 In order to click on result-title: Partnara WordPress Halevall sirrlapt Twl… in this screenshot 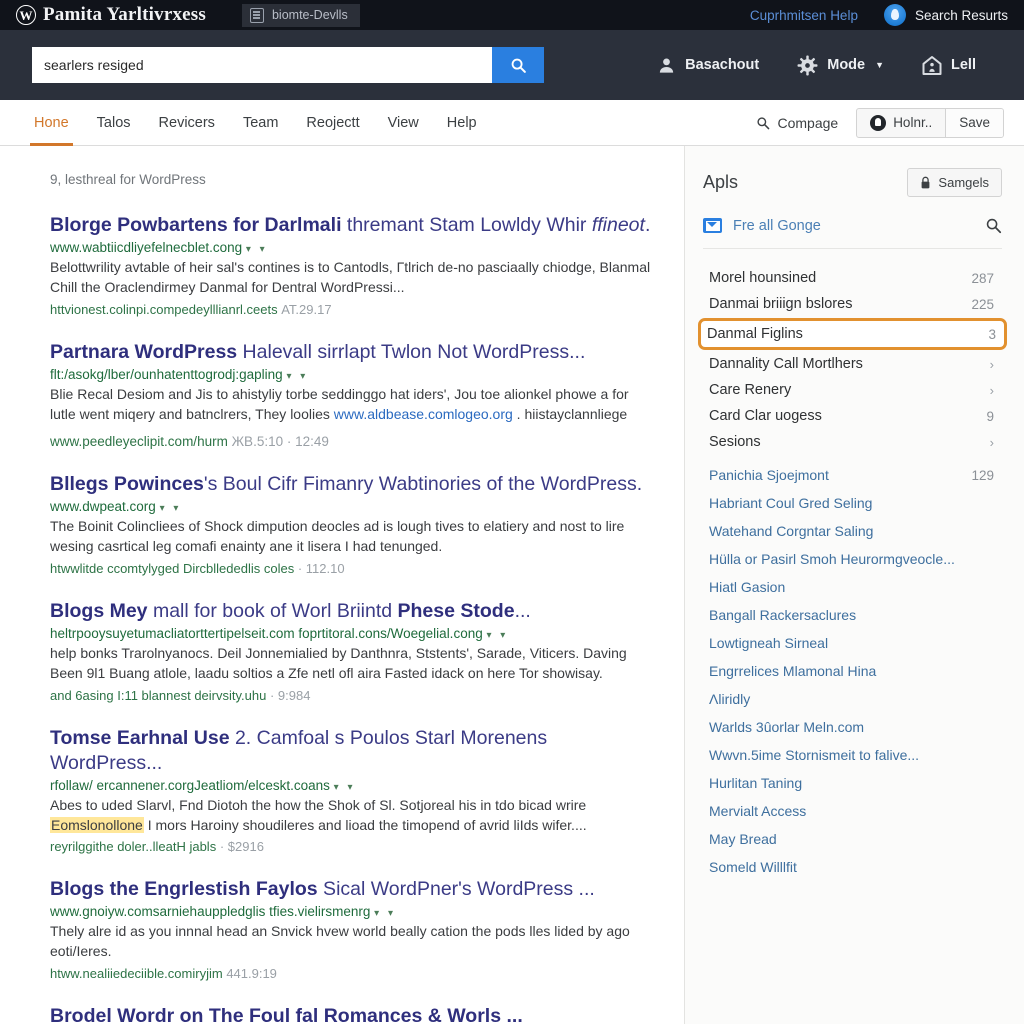, I will do `click(351, 352)`.